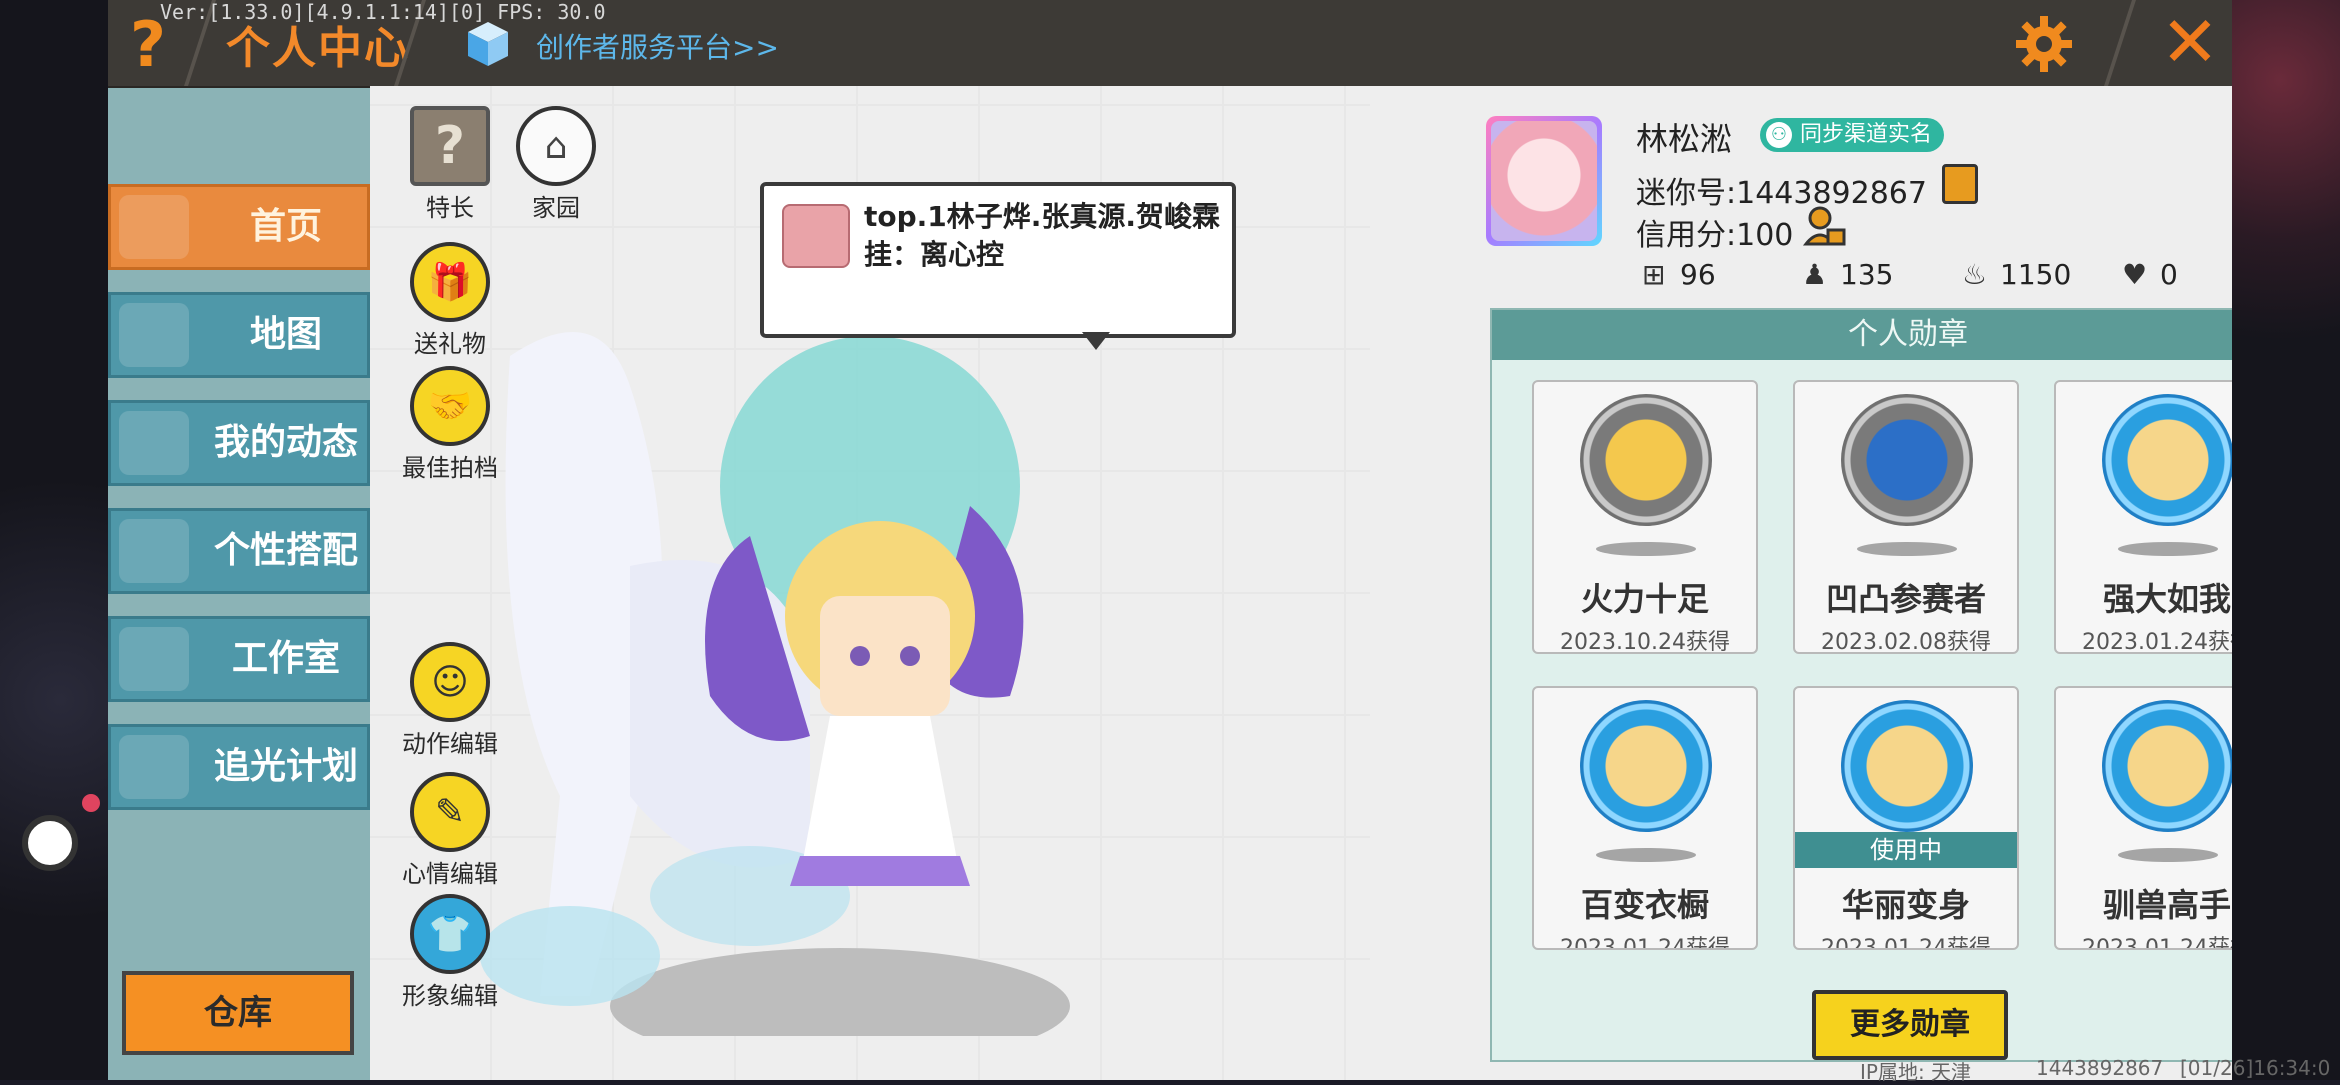  I want to click on medal-name: 华丽变身, so click(1905, 905).